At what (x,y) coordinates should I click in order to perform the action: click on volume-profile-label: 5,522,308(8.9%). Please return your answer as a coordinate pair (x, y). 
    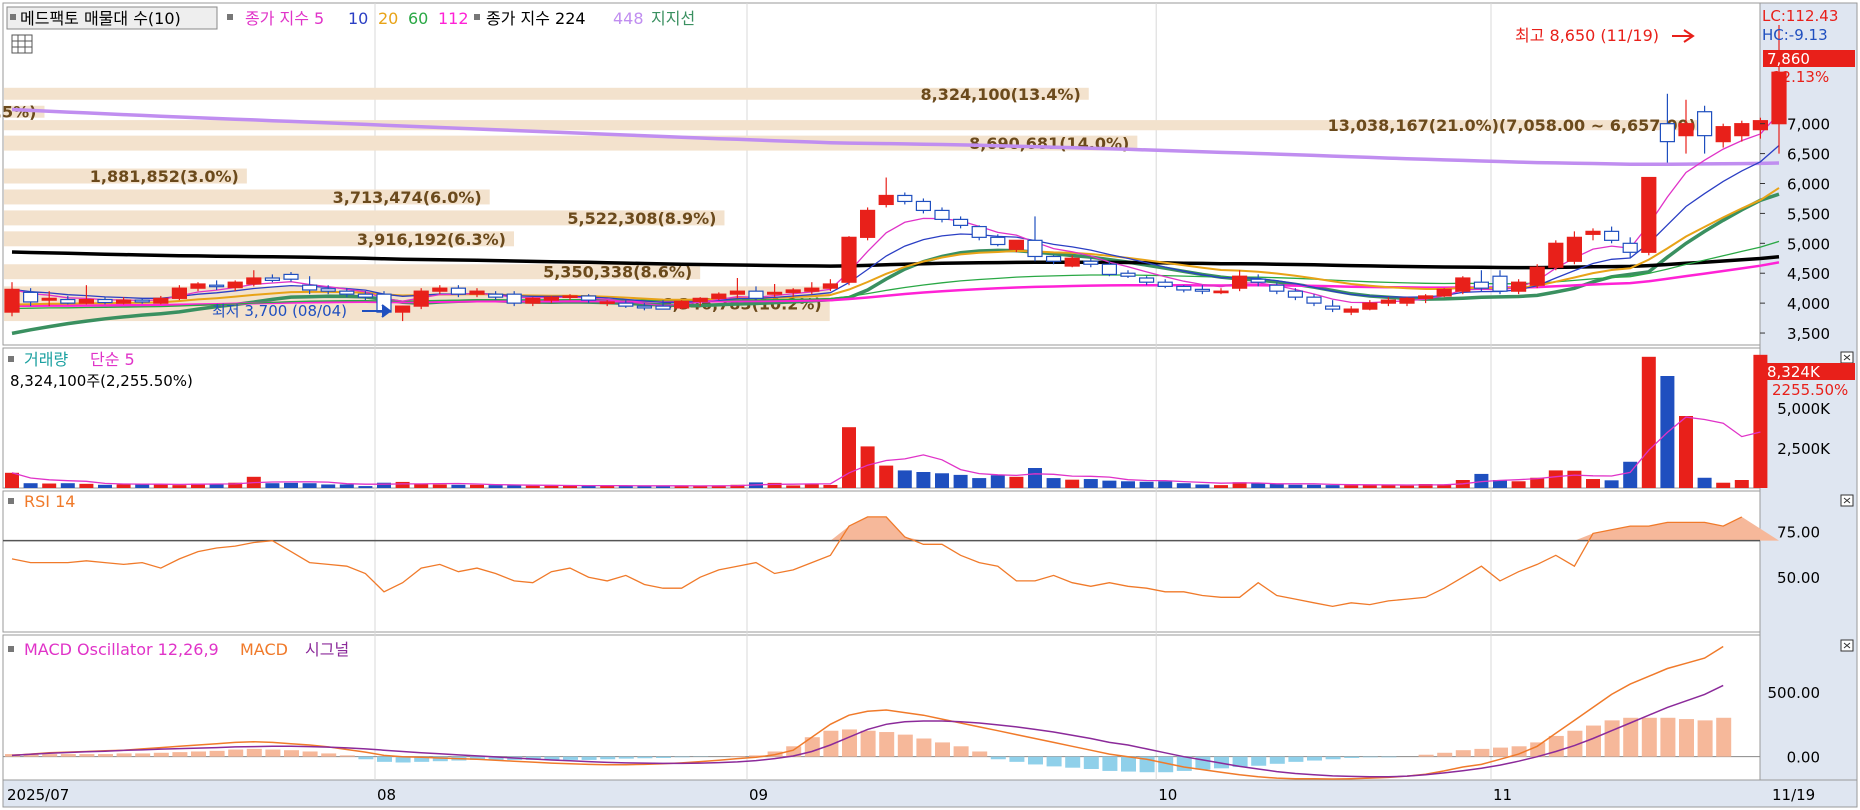
    Looking at the image, I should click on (641, 218).